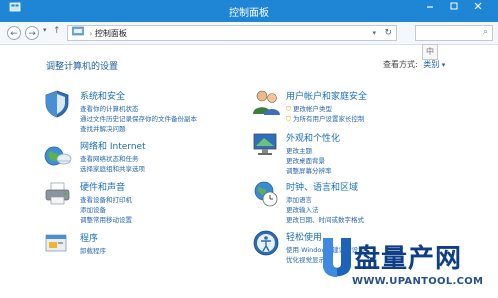 The image size is (498, 298). Describe the element at coordinates (485, 32) in the screenshot. I see `search-icon: ⌕` at that location.